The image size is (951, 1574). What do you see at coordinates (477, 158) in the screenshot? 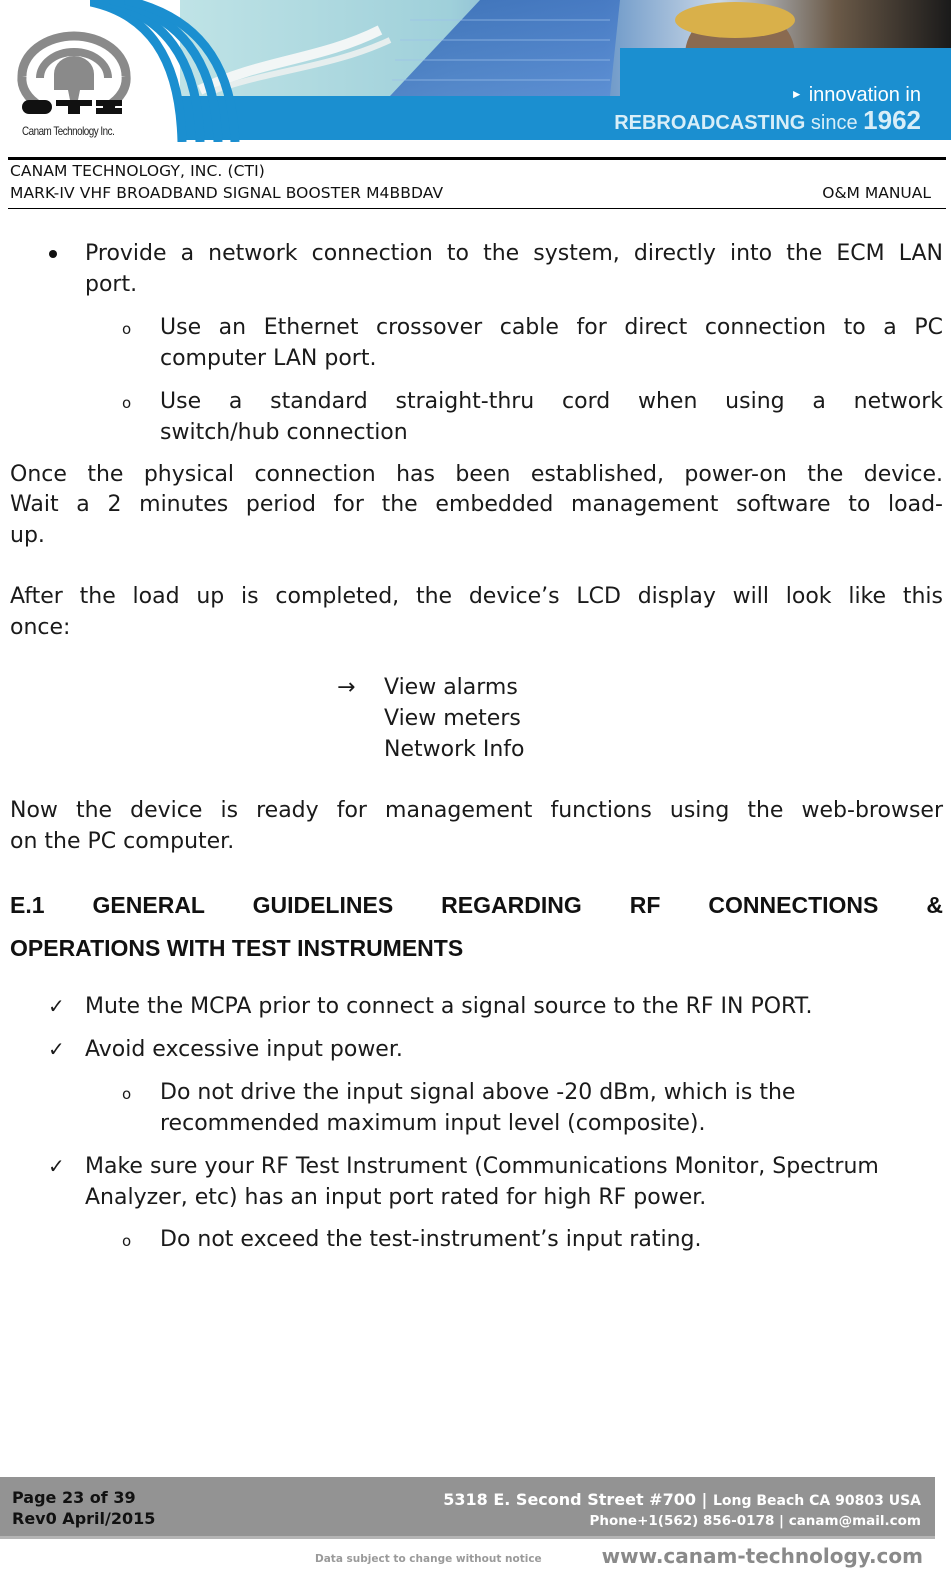
I see `header-rule-top` at bounding box center [477, 158].